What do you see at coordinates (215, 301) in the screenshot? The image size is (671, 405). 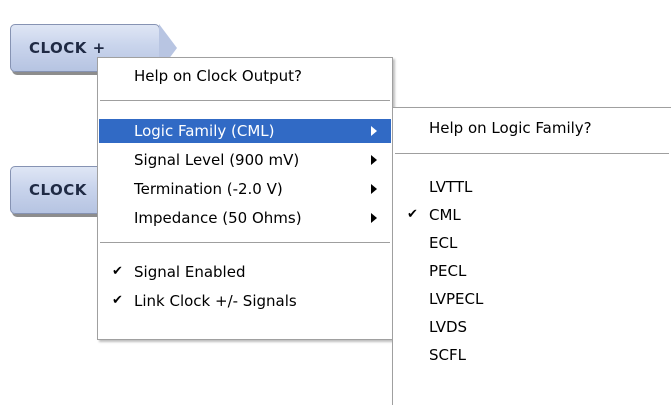 I see `menu-item-label: Link Clock +/- Signals` at bounding box center [215, 301].